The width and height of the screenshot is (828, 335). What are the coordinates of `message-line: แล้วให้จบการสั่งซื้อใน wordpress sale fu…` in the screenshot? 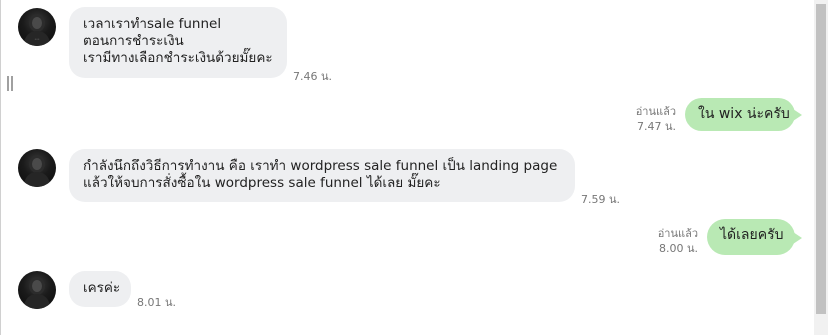 It's located at (262, 183).